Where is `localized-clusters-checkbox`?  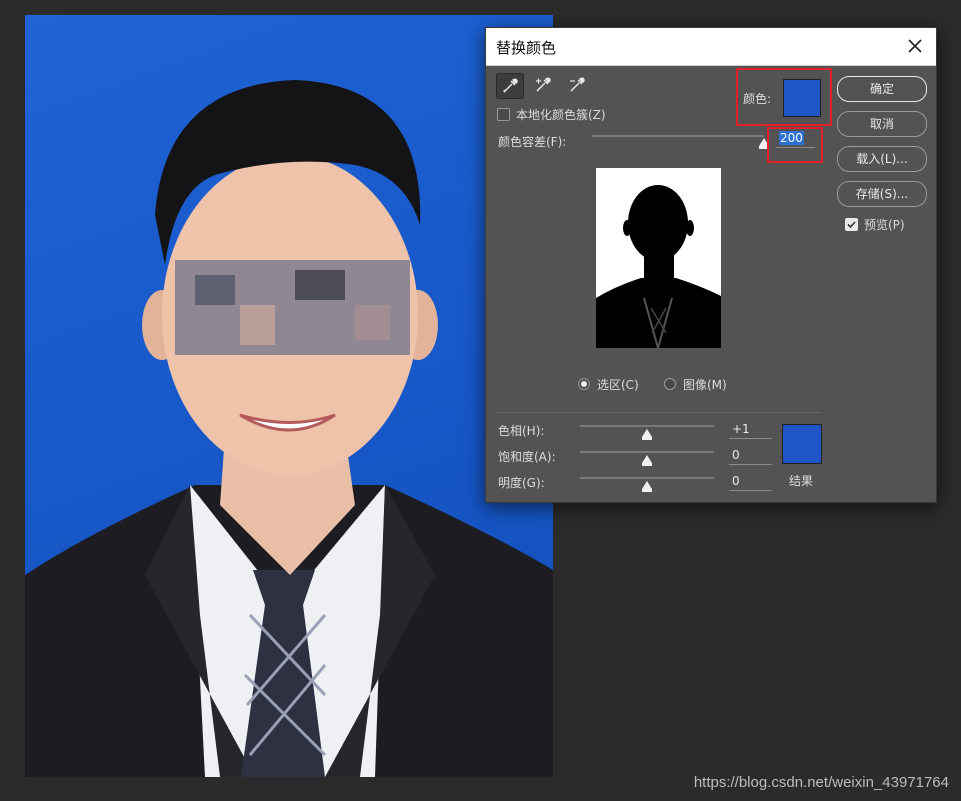 localized-clusters-checkbox is located at coordinates (503, 114).